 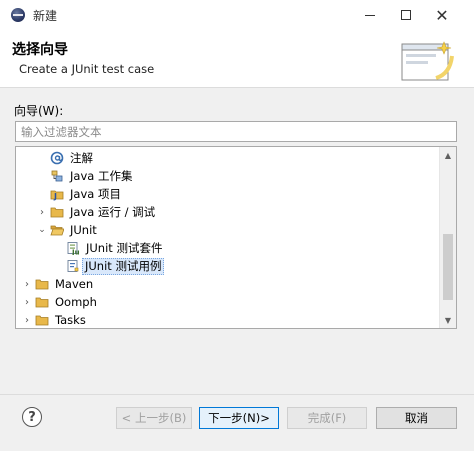 What do you see at coordinates (70, 319) in the screenshot?
I see `tree-item-label: Tasks` at bounding box center [70, 319].